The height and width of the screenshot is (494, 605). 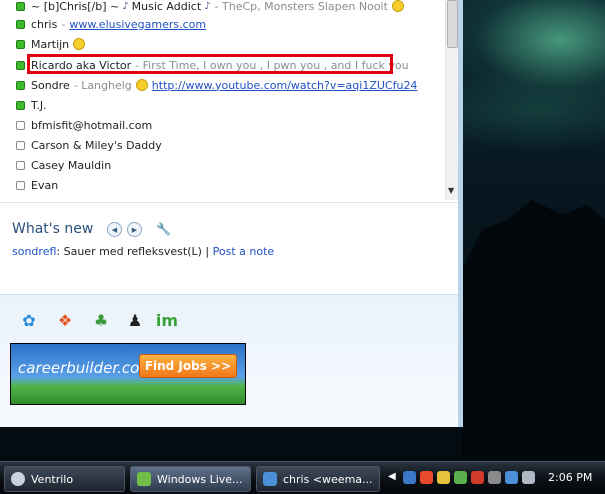 What do you see at coordinates (101, 320) in the screenshot?
I see `games-icon: ♣` at bounding box center [101, 320].